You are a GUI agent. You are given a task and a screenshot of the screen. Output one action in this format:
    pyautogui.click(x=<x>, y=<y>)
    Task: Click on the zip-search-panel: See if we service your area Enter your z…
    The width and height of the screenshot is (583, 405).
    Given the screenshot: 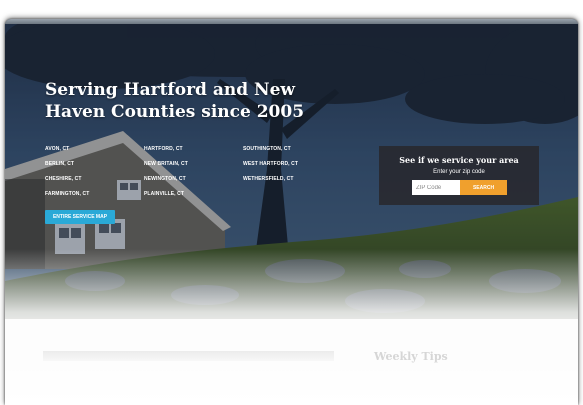 What is the action you would take?
    pyautogui.click(x=459, y=175)
    